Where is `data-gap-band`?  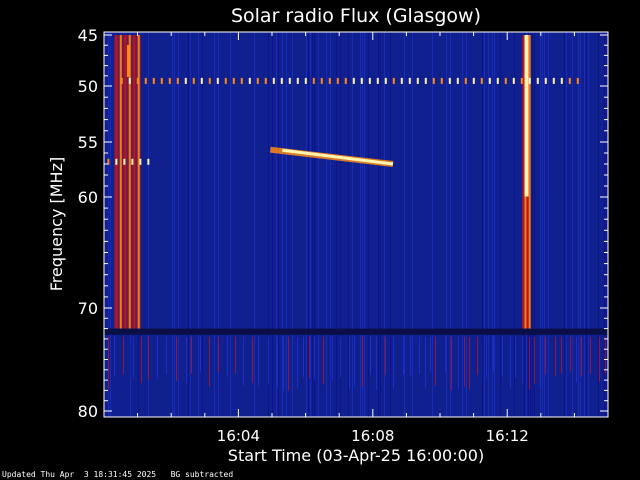 data-gap-band is located at coordinates (356, 331).